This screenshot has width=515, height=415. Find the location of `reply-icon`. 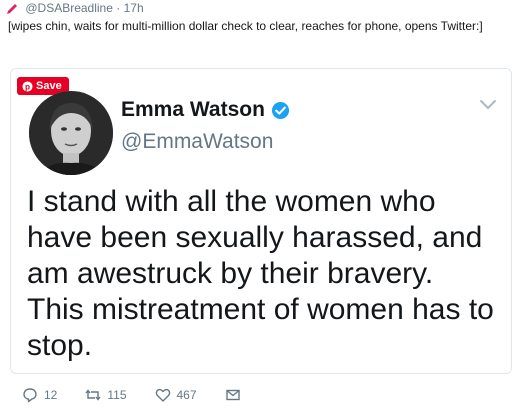

reply-icon is located at coordinates (30, 395).